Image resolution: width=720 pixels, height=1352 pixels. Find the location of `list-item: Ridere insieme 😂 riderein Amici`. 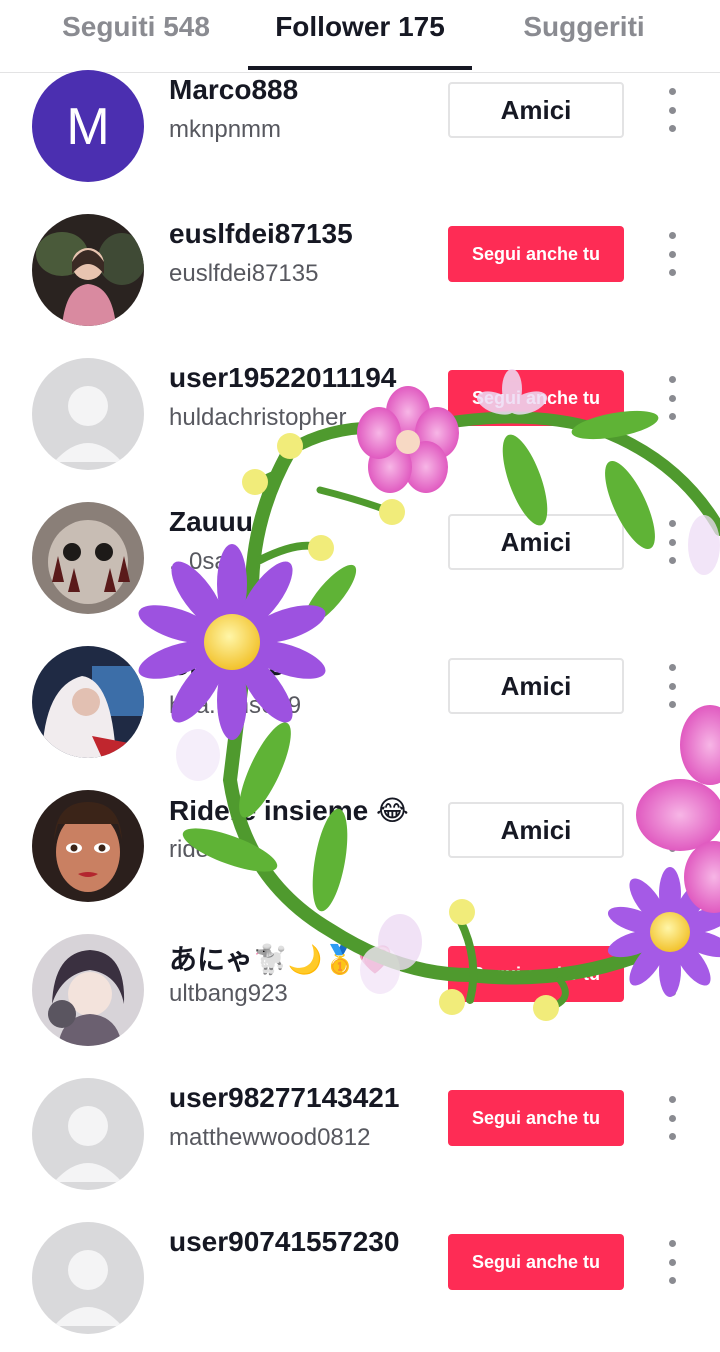

list-item: Ridere insieme 😂 riderein Amici is located at coordinates (360, 848).